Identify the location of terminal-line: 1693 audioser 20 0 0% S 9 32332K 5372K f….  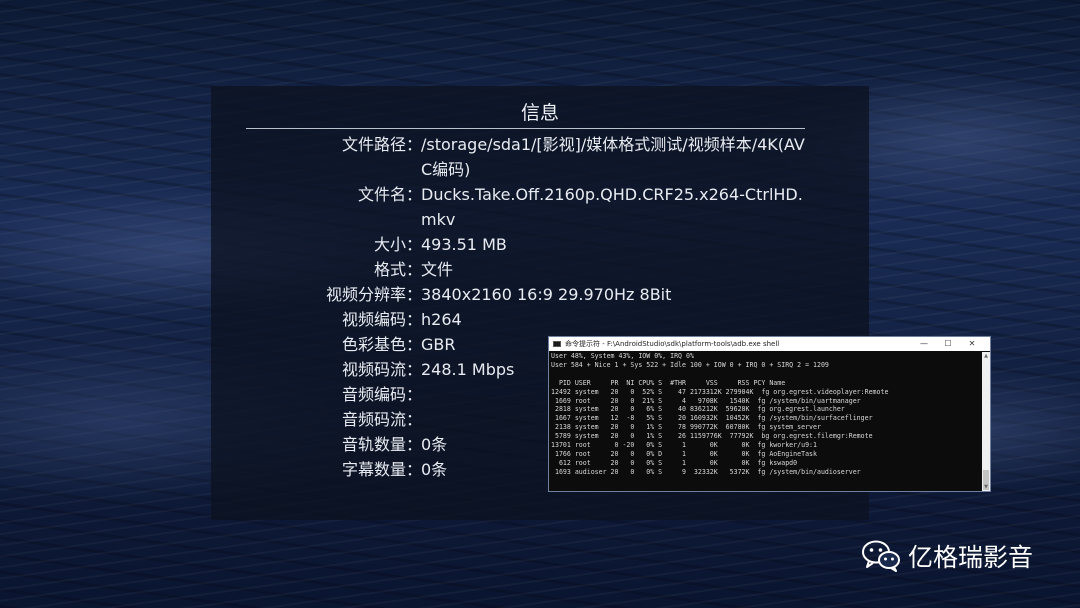
(706, 471).